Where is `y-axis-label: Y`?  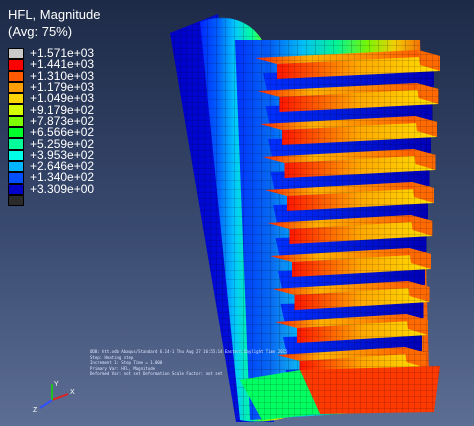 y-axis-label: Y is located at coordinates (56, 384).